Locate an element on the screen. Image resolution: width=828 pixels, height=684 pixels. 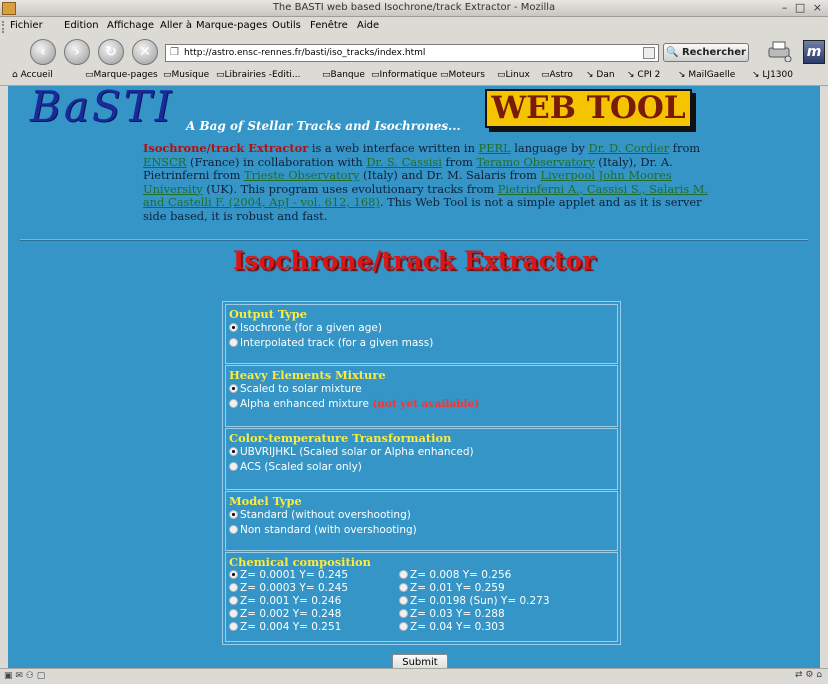
search-button: 🔍 Rechercher is located at coordinates (706, 52).